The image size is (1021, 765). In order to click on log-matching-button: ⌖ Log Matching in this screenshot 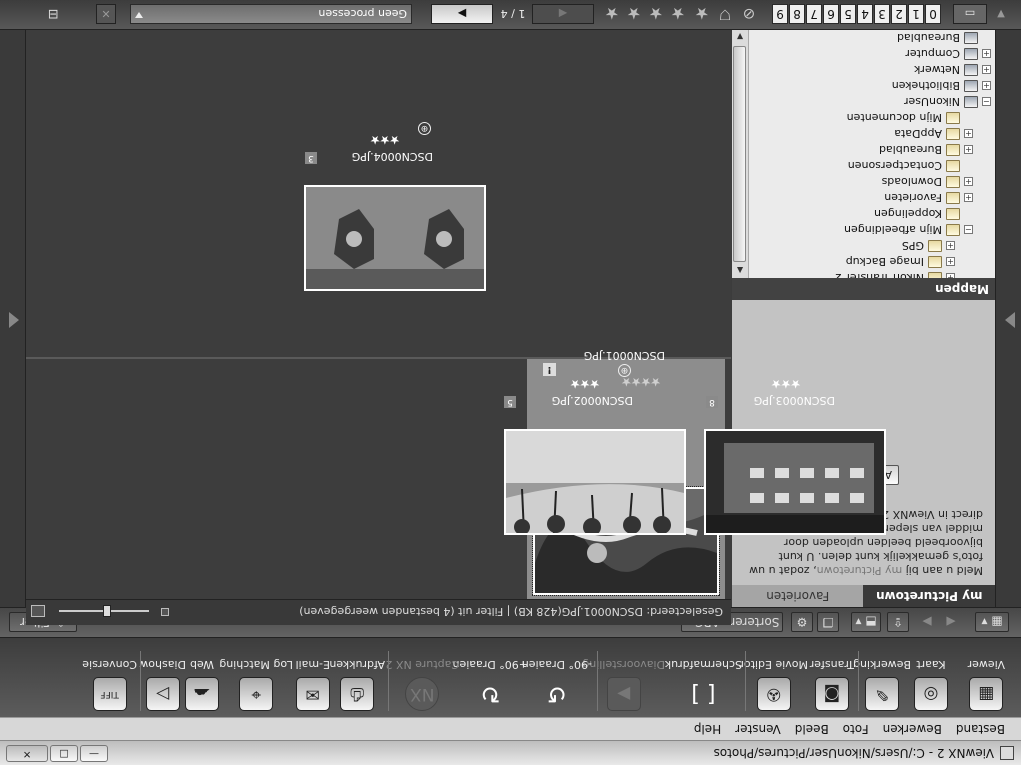, I will do `click(256, 684)`.